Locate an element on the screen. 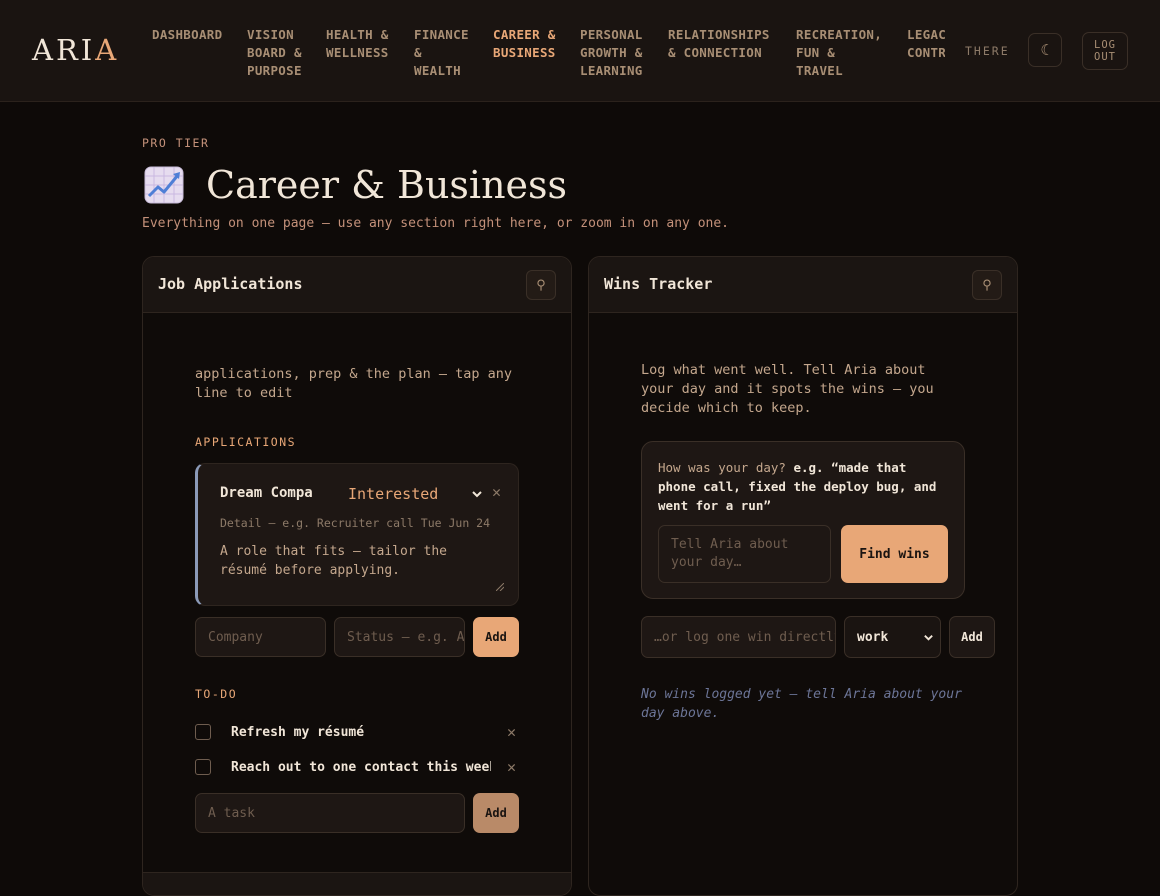 The height and width of the screenshot is (896, 1160). logo-accent-letter: A is located at coordinates (107, 50).